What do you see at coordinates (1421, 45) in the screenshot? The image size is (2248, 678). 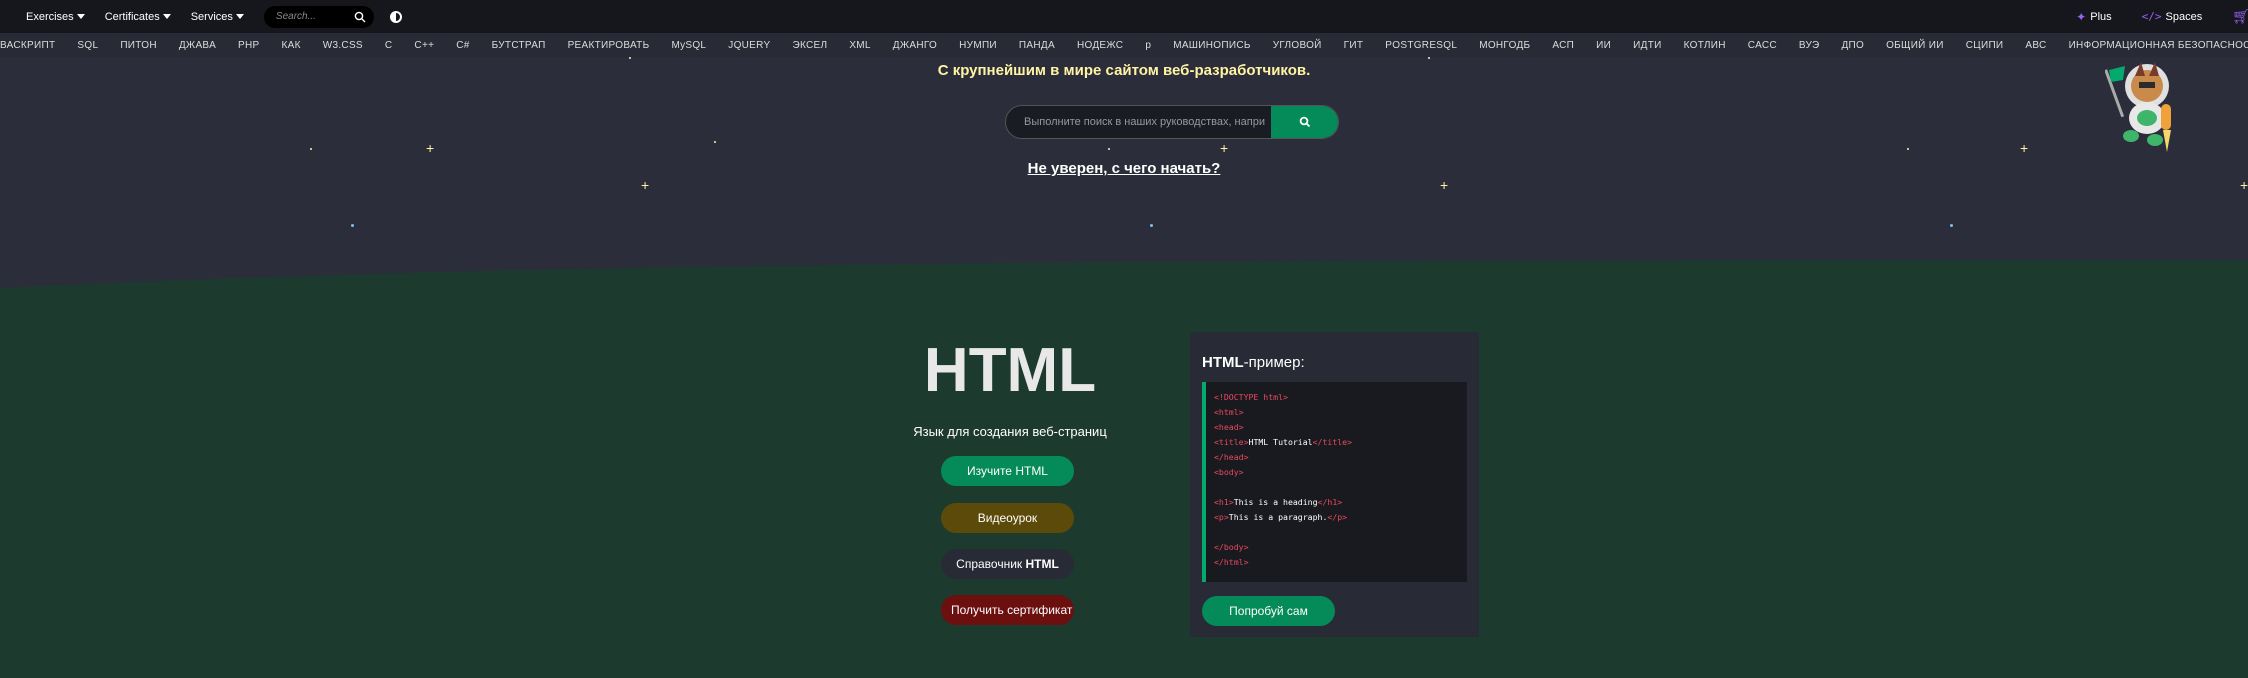 I see `subnav-link: POSTGRESQL` at bounding box center [1421, 45].